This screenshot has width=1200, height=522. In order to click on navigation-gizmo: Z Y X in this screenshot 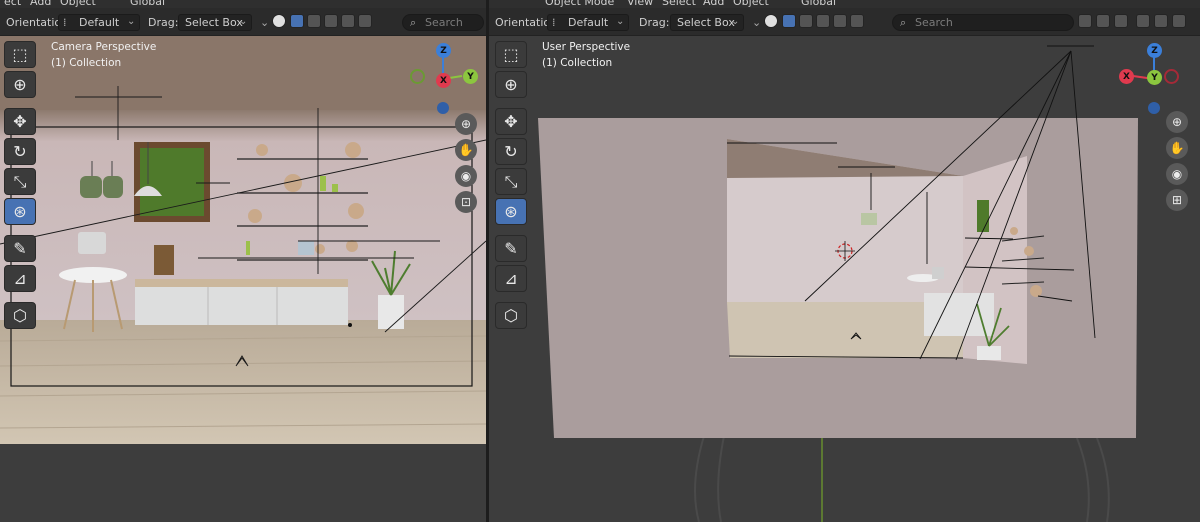, I will do `click(444, 82)`.